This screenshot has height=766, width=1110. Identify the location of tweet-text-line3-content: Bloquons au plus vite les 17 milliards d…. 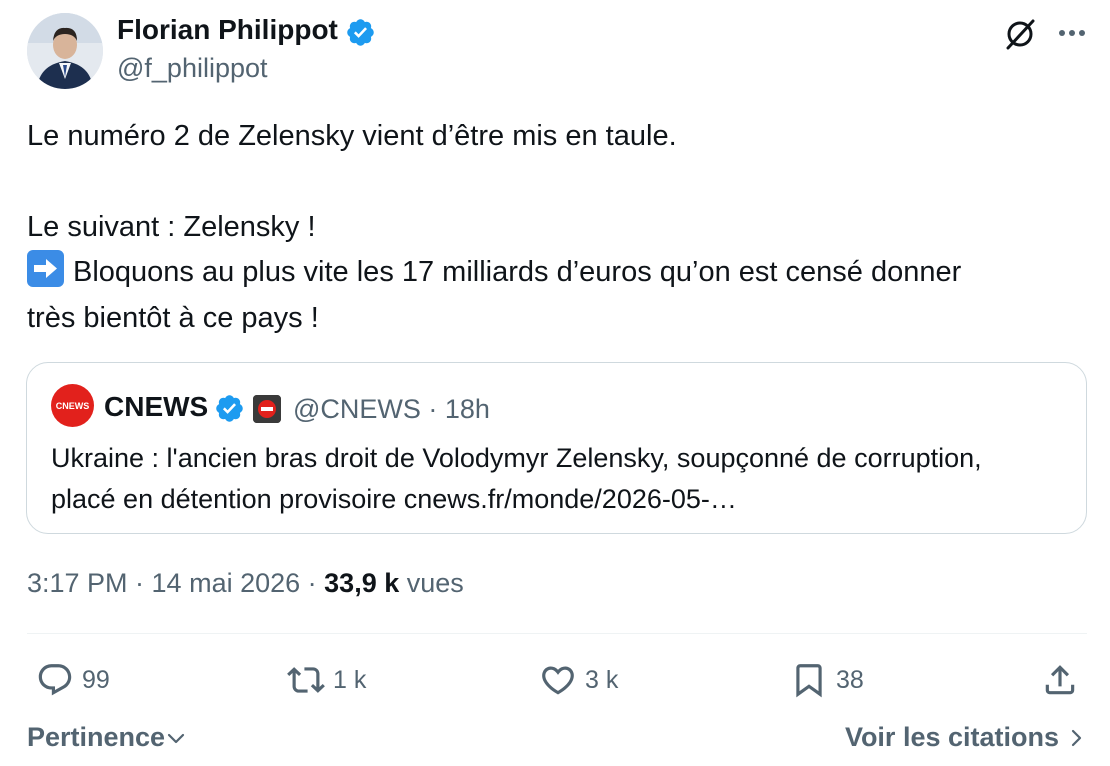
(517, 272).